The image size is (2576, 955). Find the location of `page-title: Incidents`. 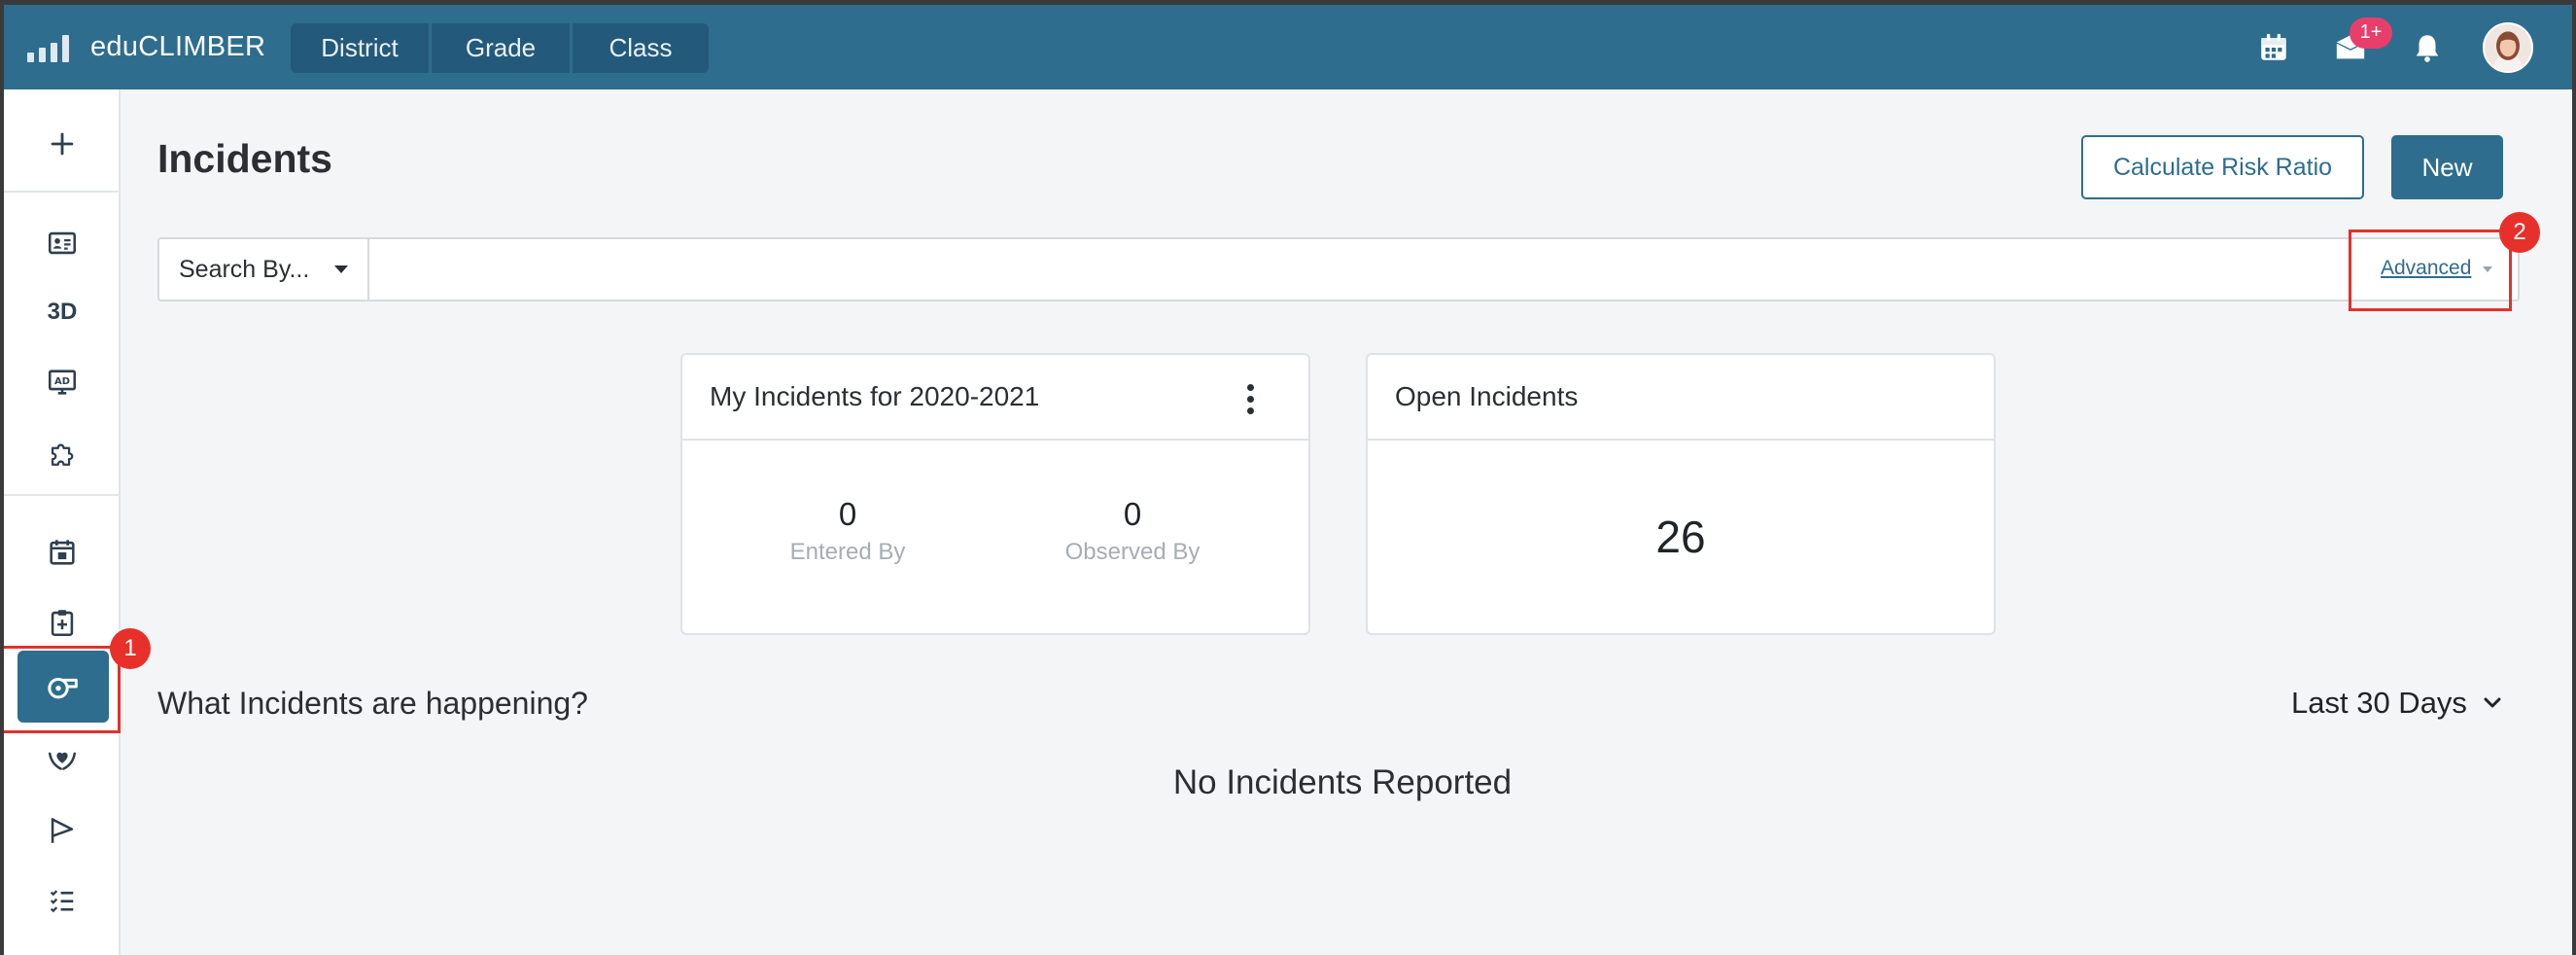

page-title: Incidents is located at coordinates (244, 158).